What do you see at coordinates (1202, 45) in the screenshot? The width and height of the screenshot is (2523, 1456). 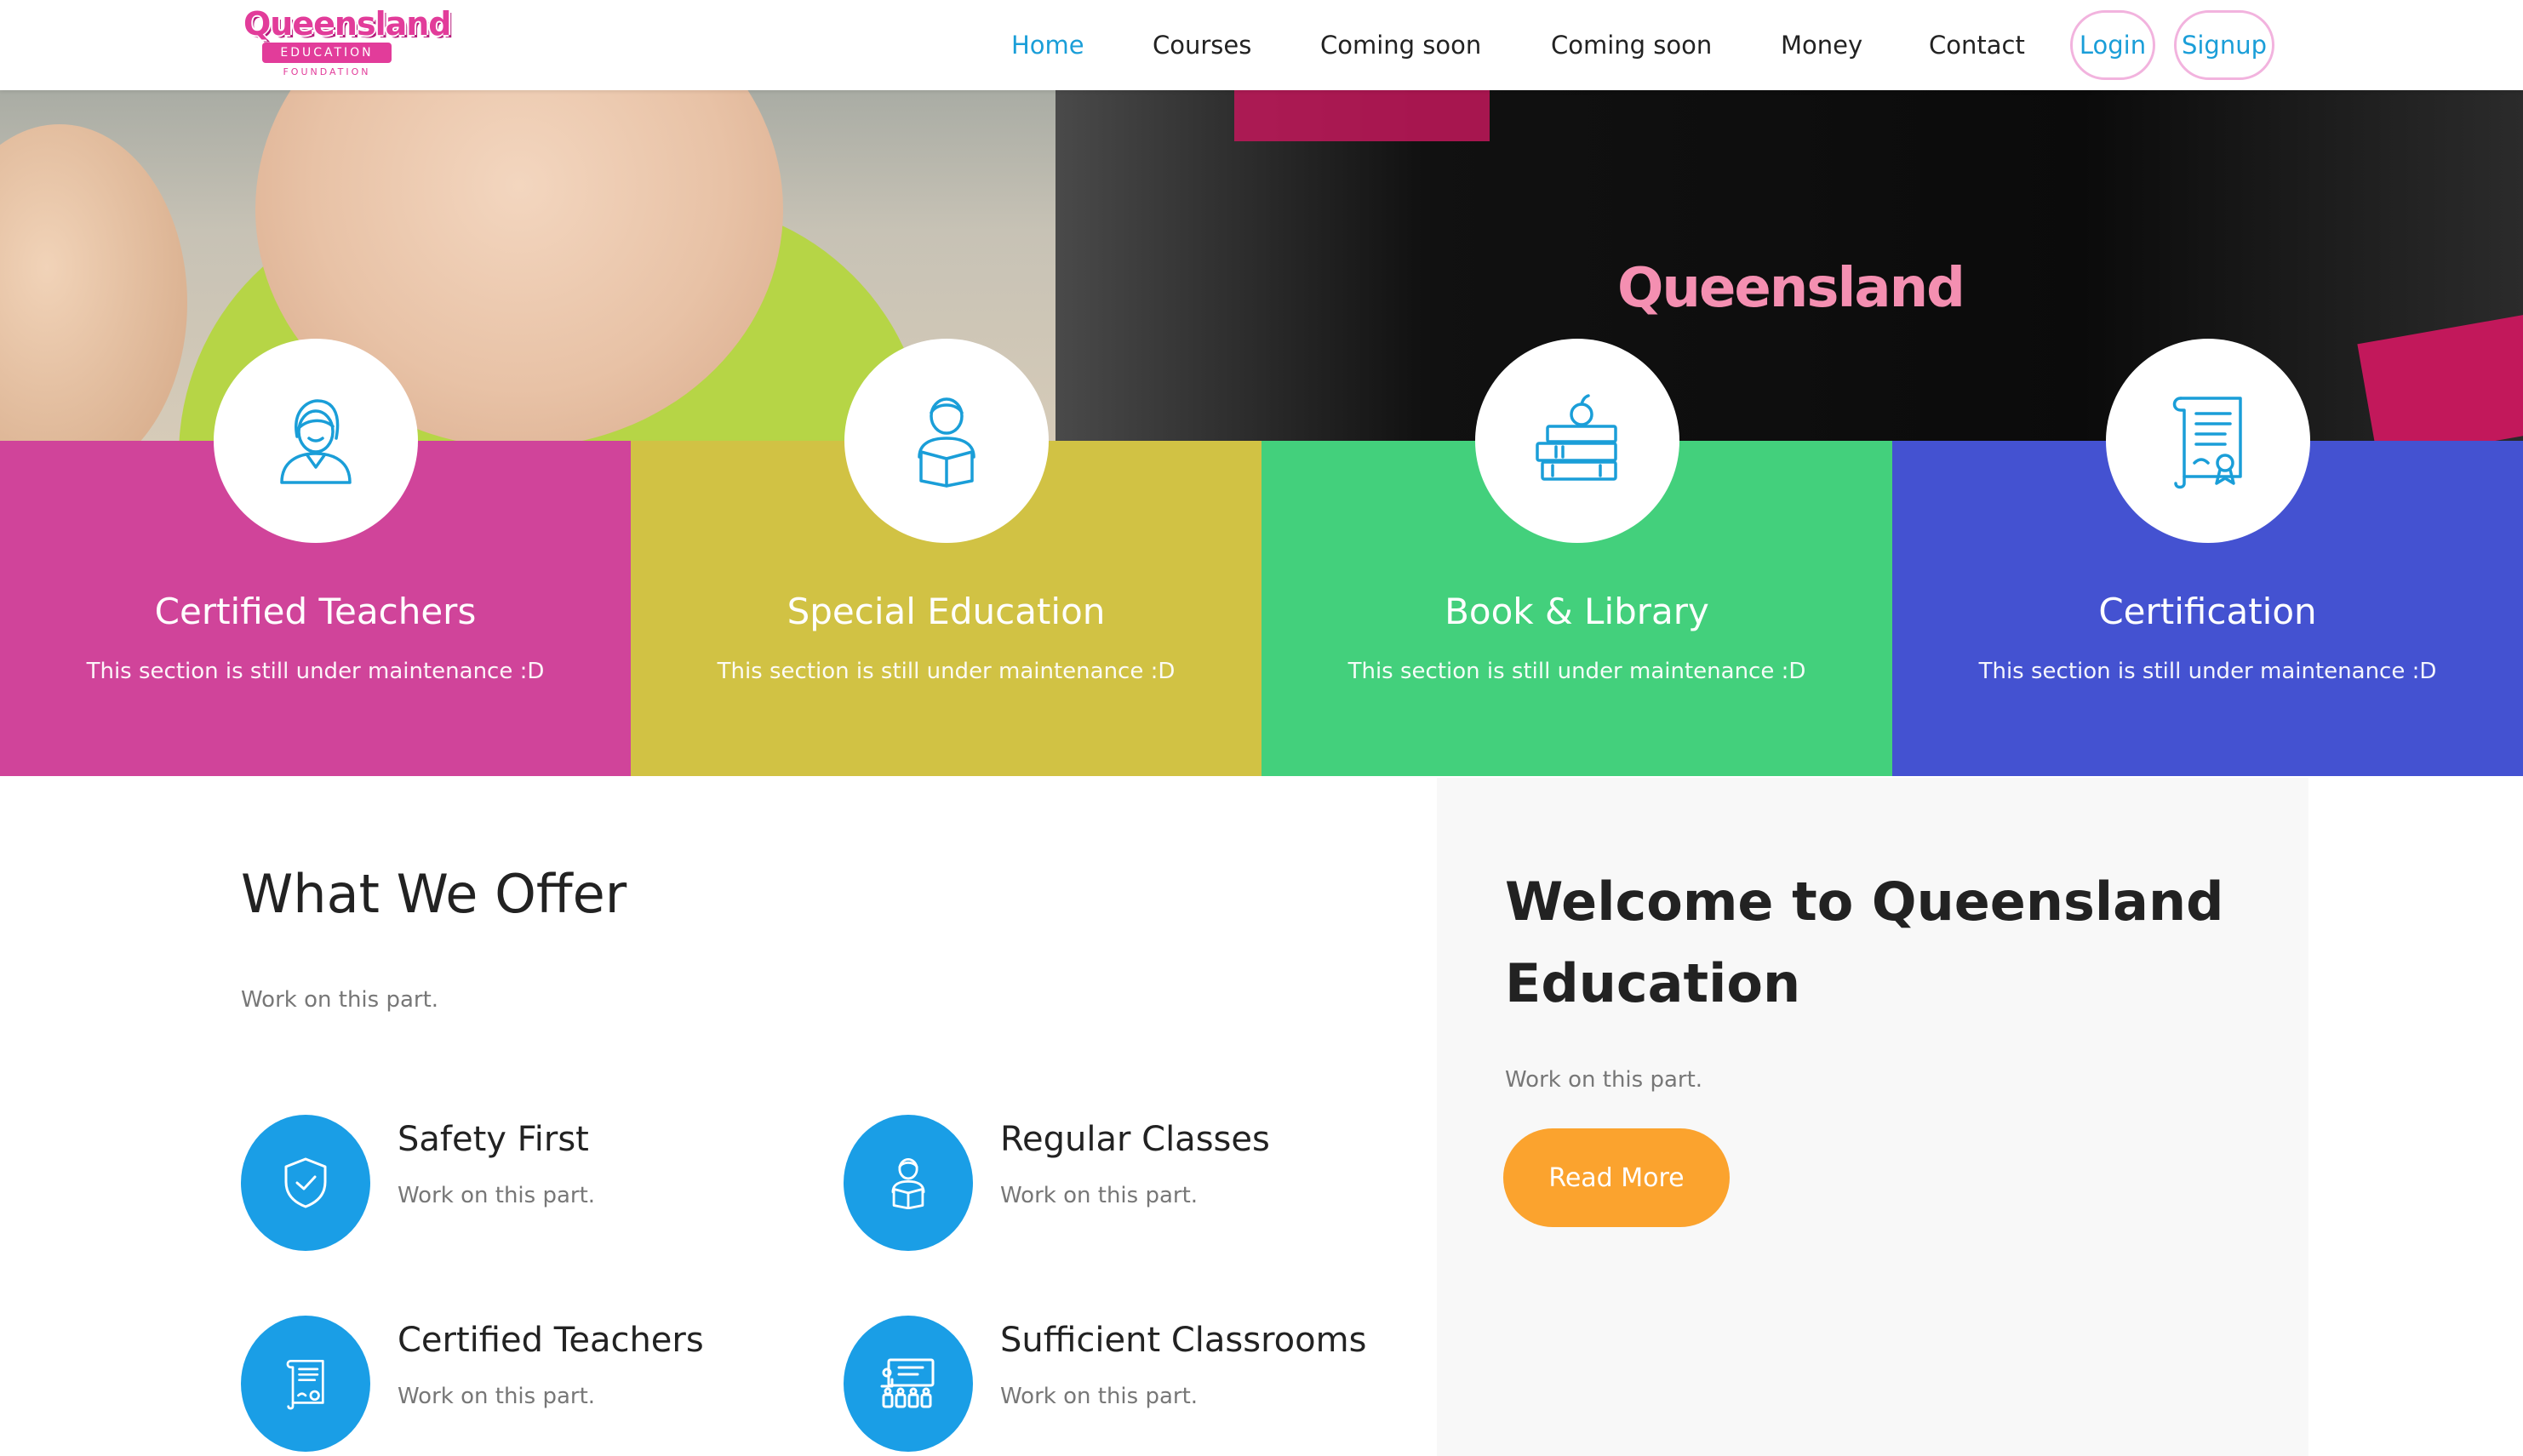 I see `nav-courses: Courses` at bounding box center [1202, 45].